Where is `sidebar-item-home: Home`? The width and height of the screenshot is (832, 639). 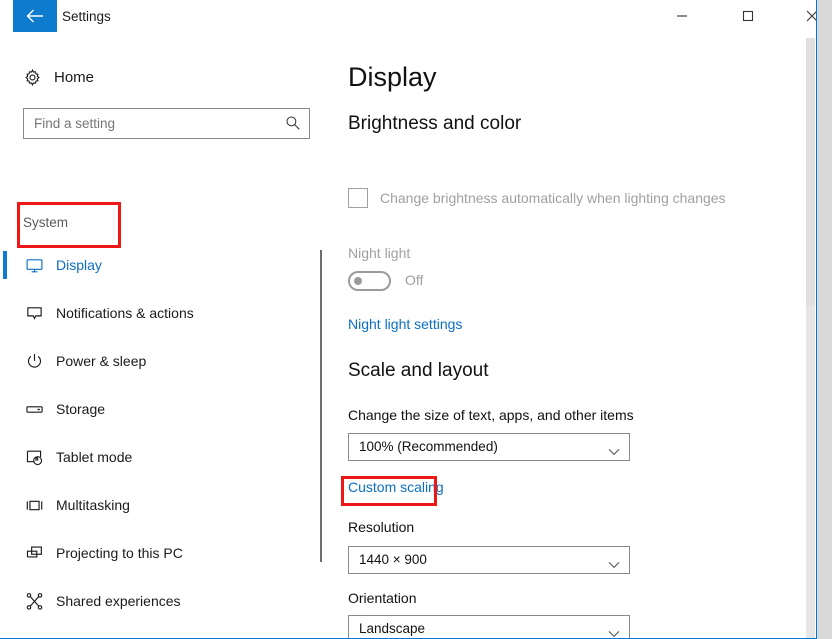
sidebar-item-home: Home is located at coordinates (161, 77).